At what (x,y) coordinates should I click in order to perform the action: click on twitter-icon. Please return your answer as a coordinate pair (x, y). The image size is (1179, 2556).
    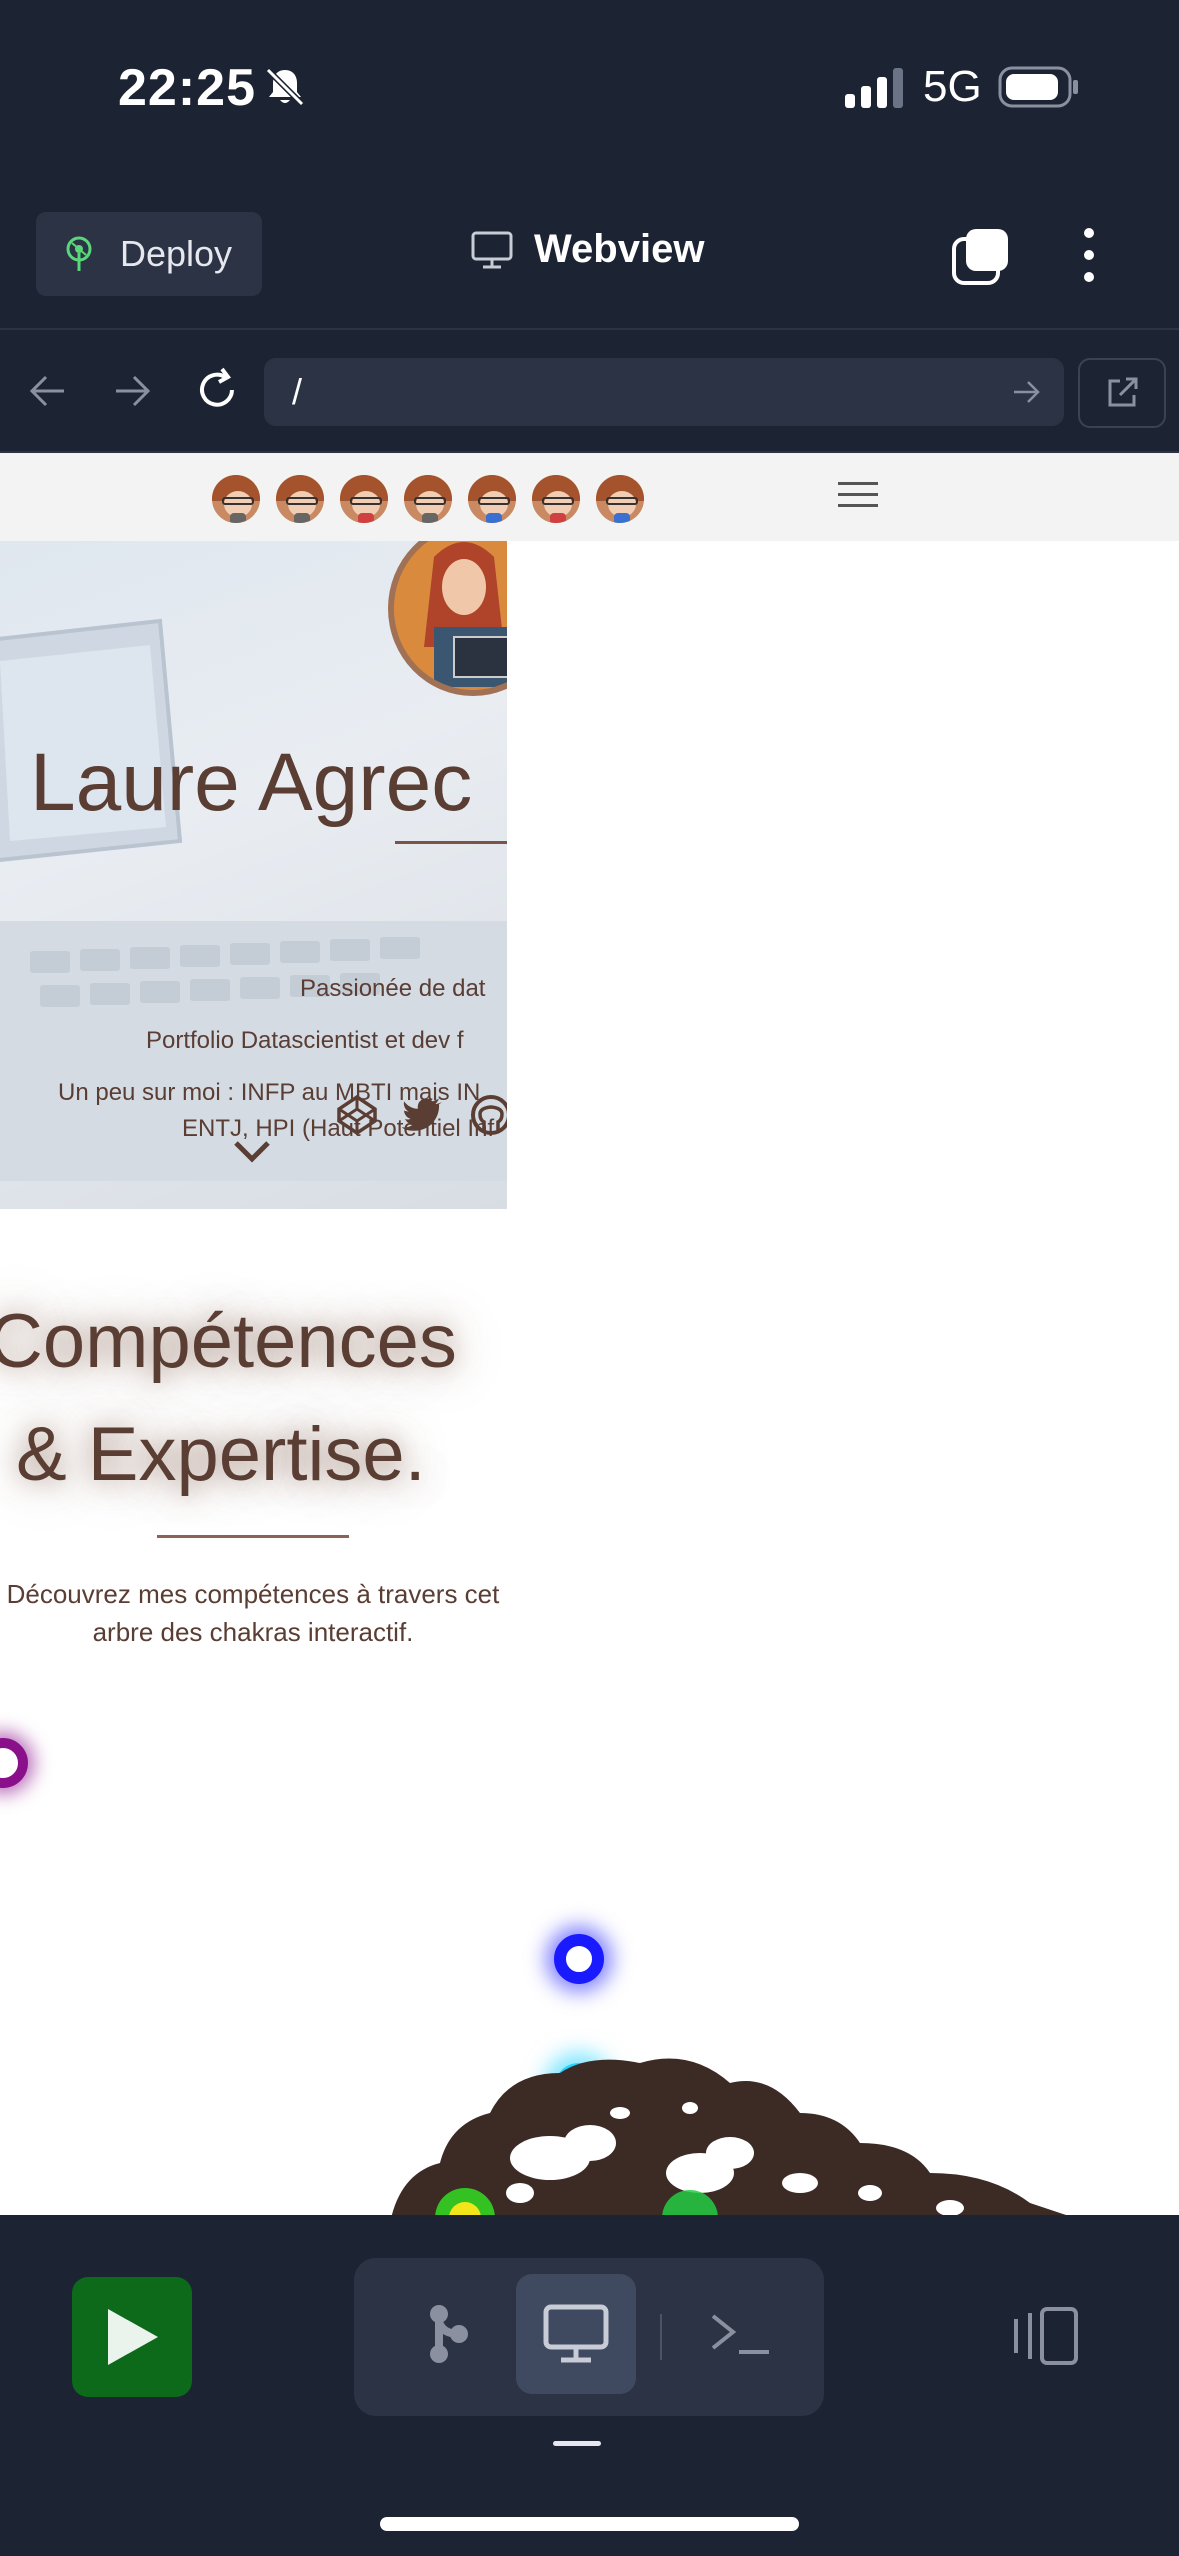
    Looking at the image, I should click on (423, 1115).